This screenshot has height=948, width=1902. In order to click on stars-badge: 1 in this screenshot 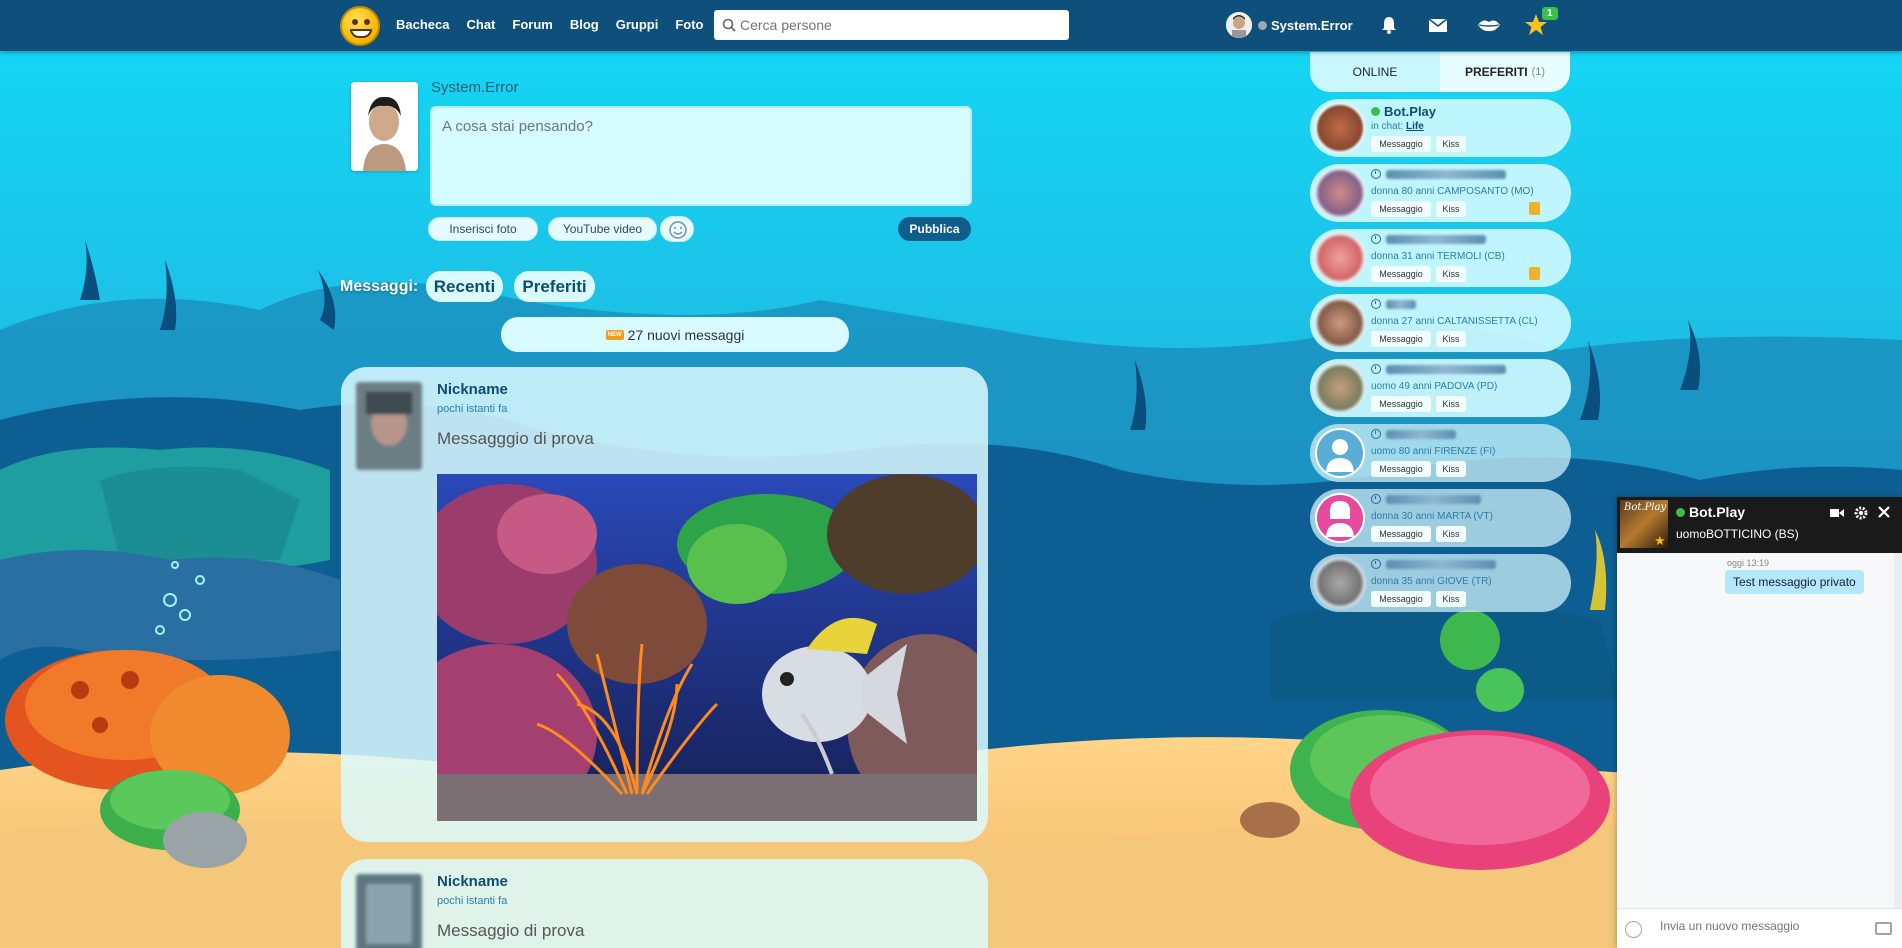, I will do `click(1550, 13)`.